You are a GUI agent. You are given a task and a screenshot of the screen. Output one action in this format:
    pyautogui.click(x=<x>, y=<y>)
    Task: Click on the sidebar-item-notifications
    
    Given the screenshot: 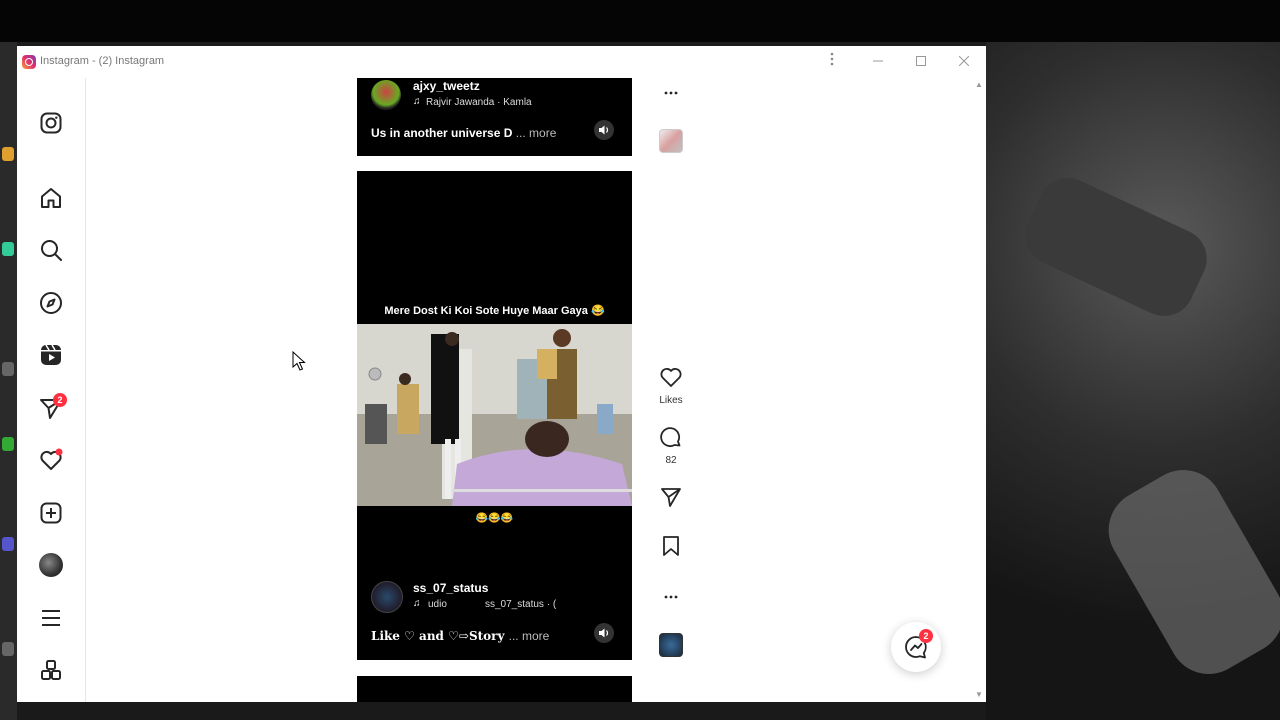 What is the action you would take?
    pyautogui.click(x=51, y=460)
    